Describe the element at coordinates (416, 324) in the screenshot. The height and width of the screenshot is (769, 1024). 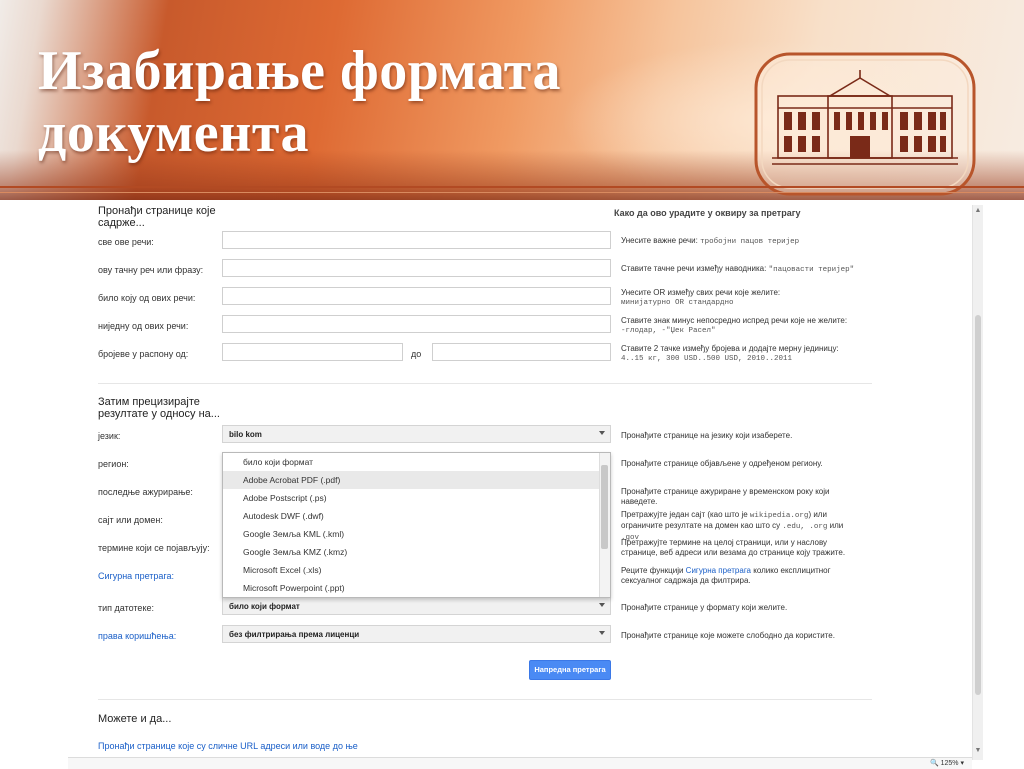
I see `none-words-input` at that location.